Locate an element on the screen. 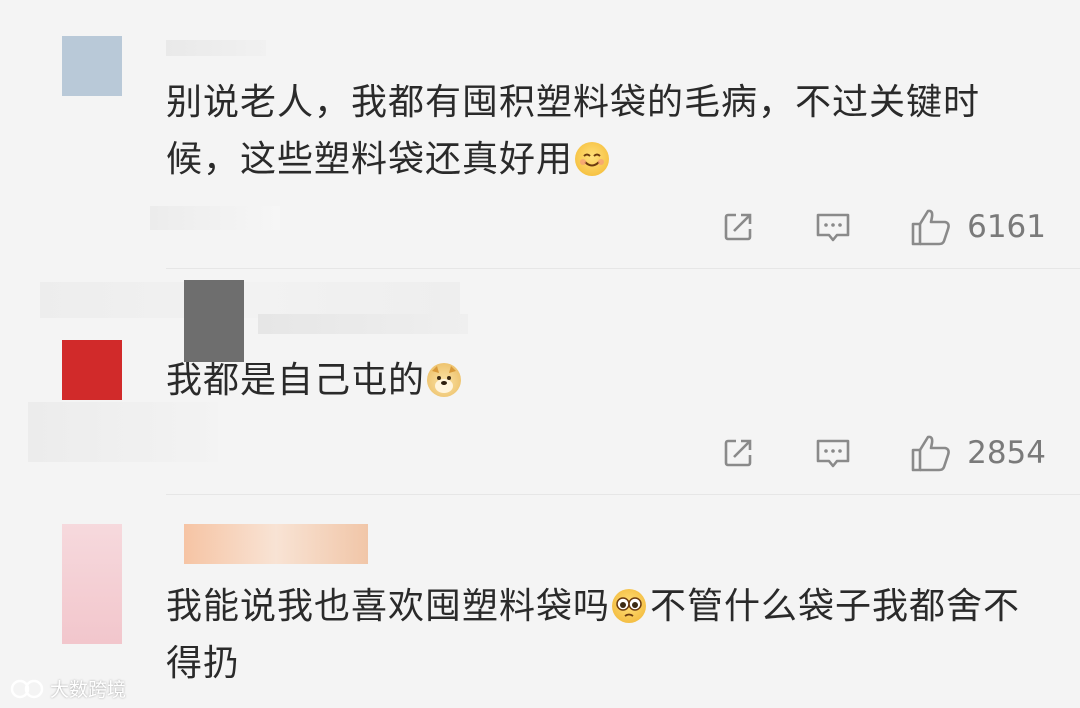  comment-text: 我能说我也喜欢囤塑料袋吗 不管什么袋子我都舍不得扔 is located at coordinates (606, 635).